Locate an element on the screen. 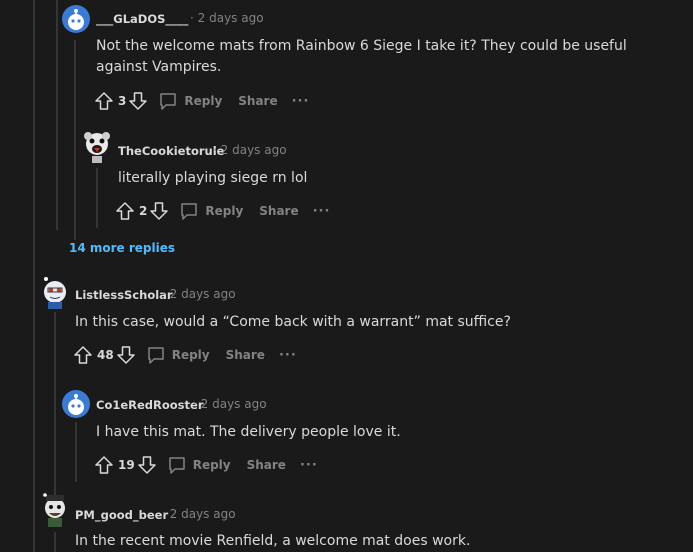 Image resolution: width=693 pixels, height=552 pixels. vote-count: 19 is located at coordinates (126, 465).